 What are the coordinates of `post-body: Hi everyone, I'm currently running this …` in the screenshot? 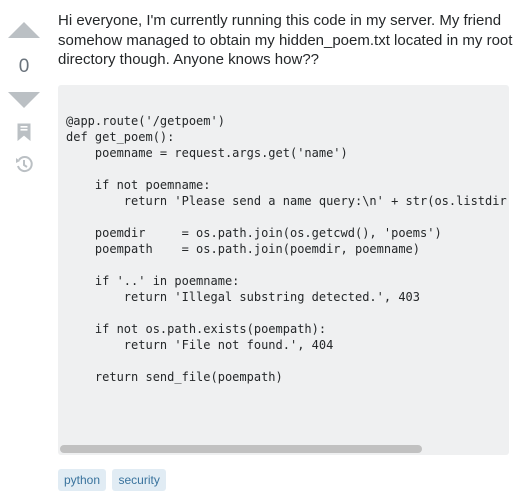 It's located at (285, 40).